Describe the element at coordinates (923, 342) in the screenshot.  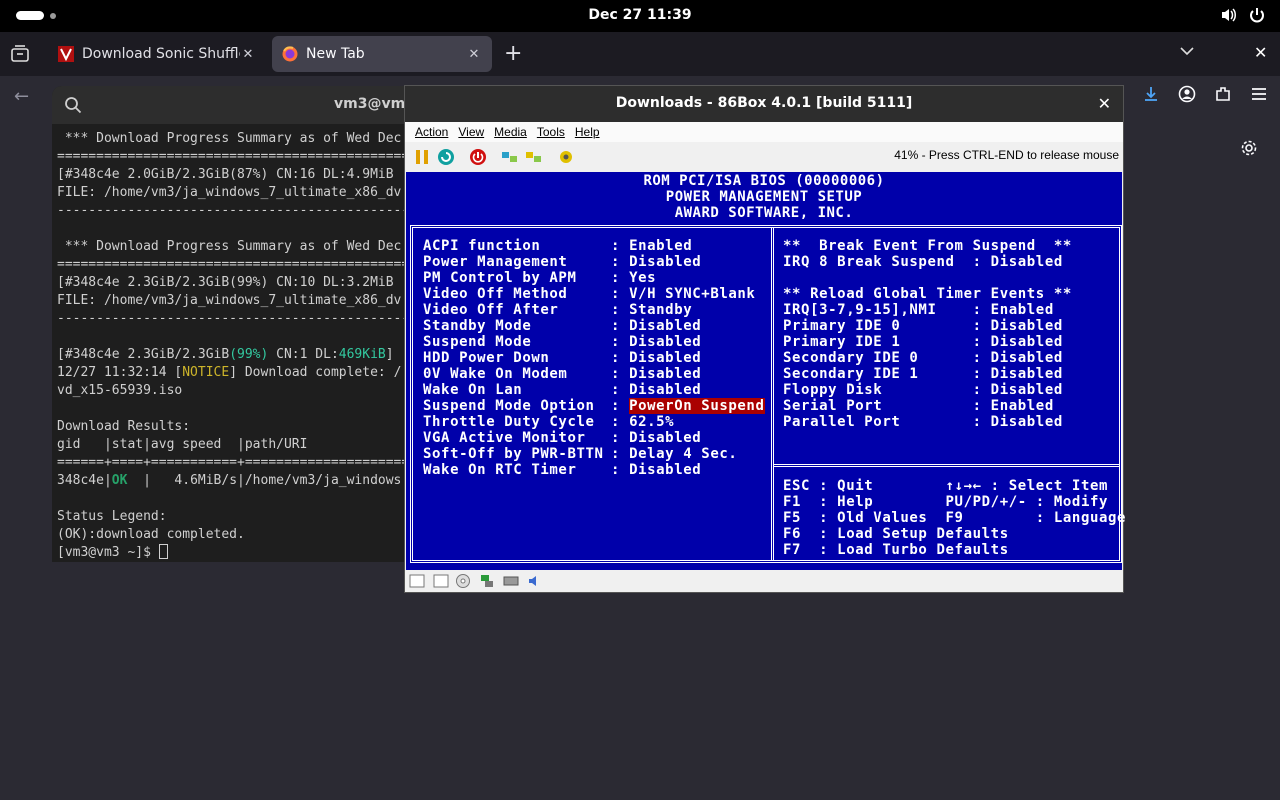
I see `bios-setting-primary-ide-1: Primary IDE 1 : Disabled` at that location.